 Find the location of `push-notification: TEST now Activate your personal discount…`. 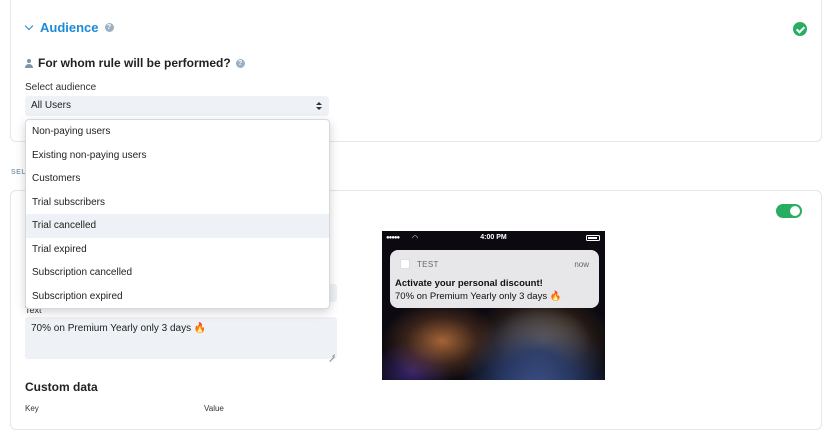

push-notification: TEST now Activate your personal discount… is located at coordinates (494, 279).